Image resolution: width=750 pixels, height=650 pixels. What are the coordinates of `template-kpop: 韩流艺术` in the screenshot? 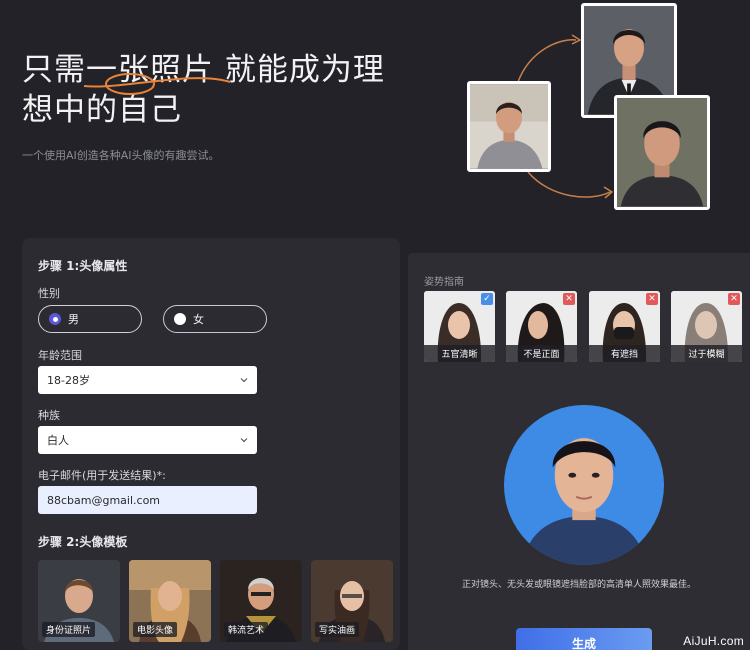 It's located at (261, 601).